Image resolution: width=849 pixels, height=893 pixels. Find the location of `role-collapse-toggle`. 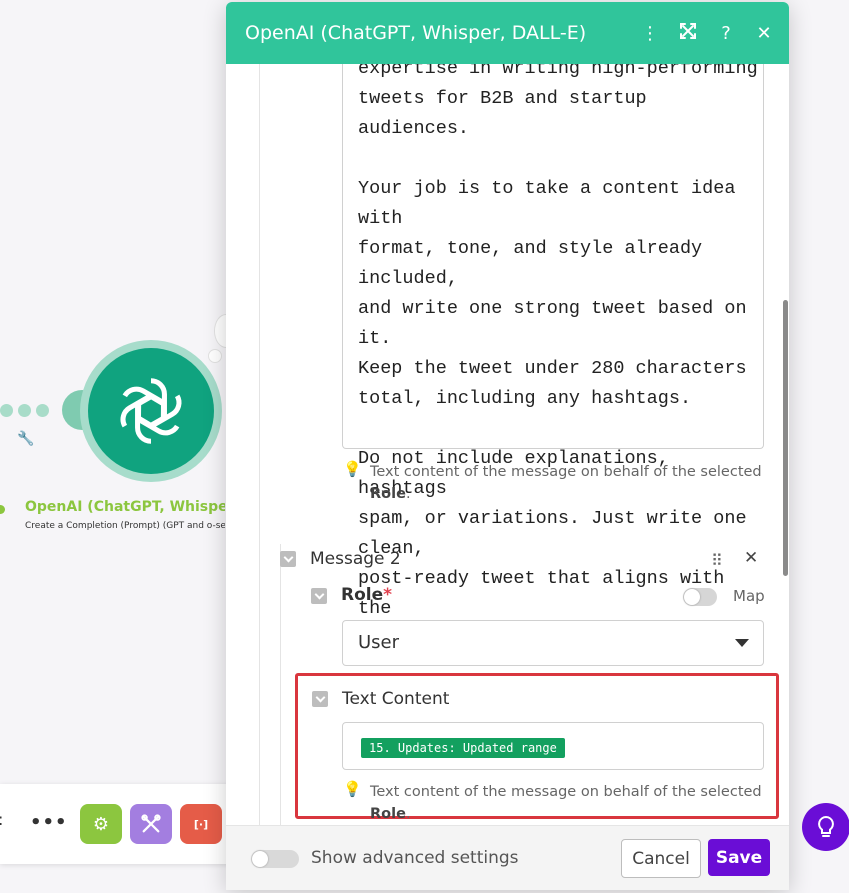

role-collapse-toggle is located at coordinates (319, 596).